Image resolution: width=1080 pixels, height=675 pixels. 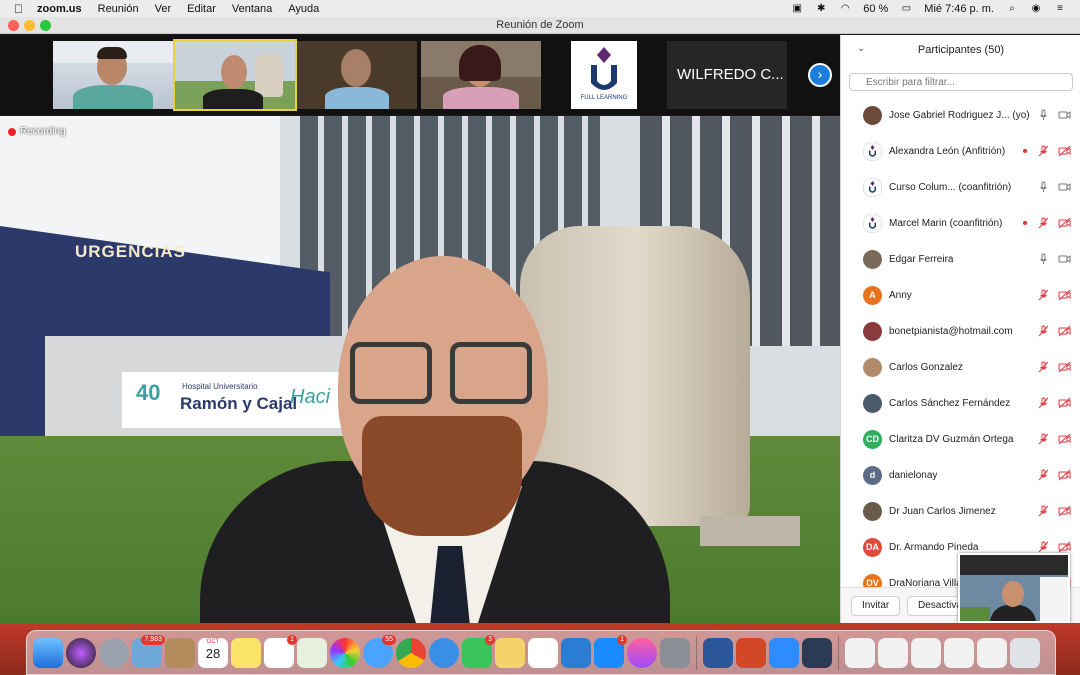 What do you see at coordinates (784, 652) in the screenshot?
I see `zoom-icon` at bounding box center [784, 652].